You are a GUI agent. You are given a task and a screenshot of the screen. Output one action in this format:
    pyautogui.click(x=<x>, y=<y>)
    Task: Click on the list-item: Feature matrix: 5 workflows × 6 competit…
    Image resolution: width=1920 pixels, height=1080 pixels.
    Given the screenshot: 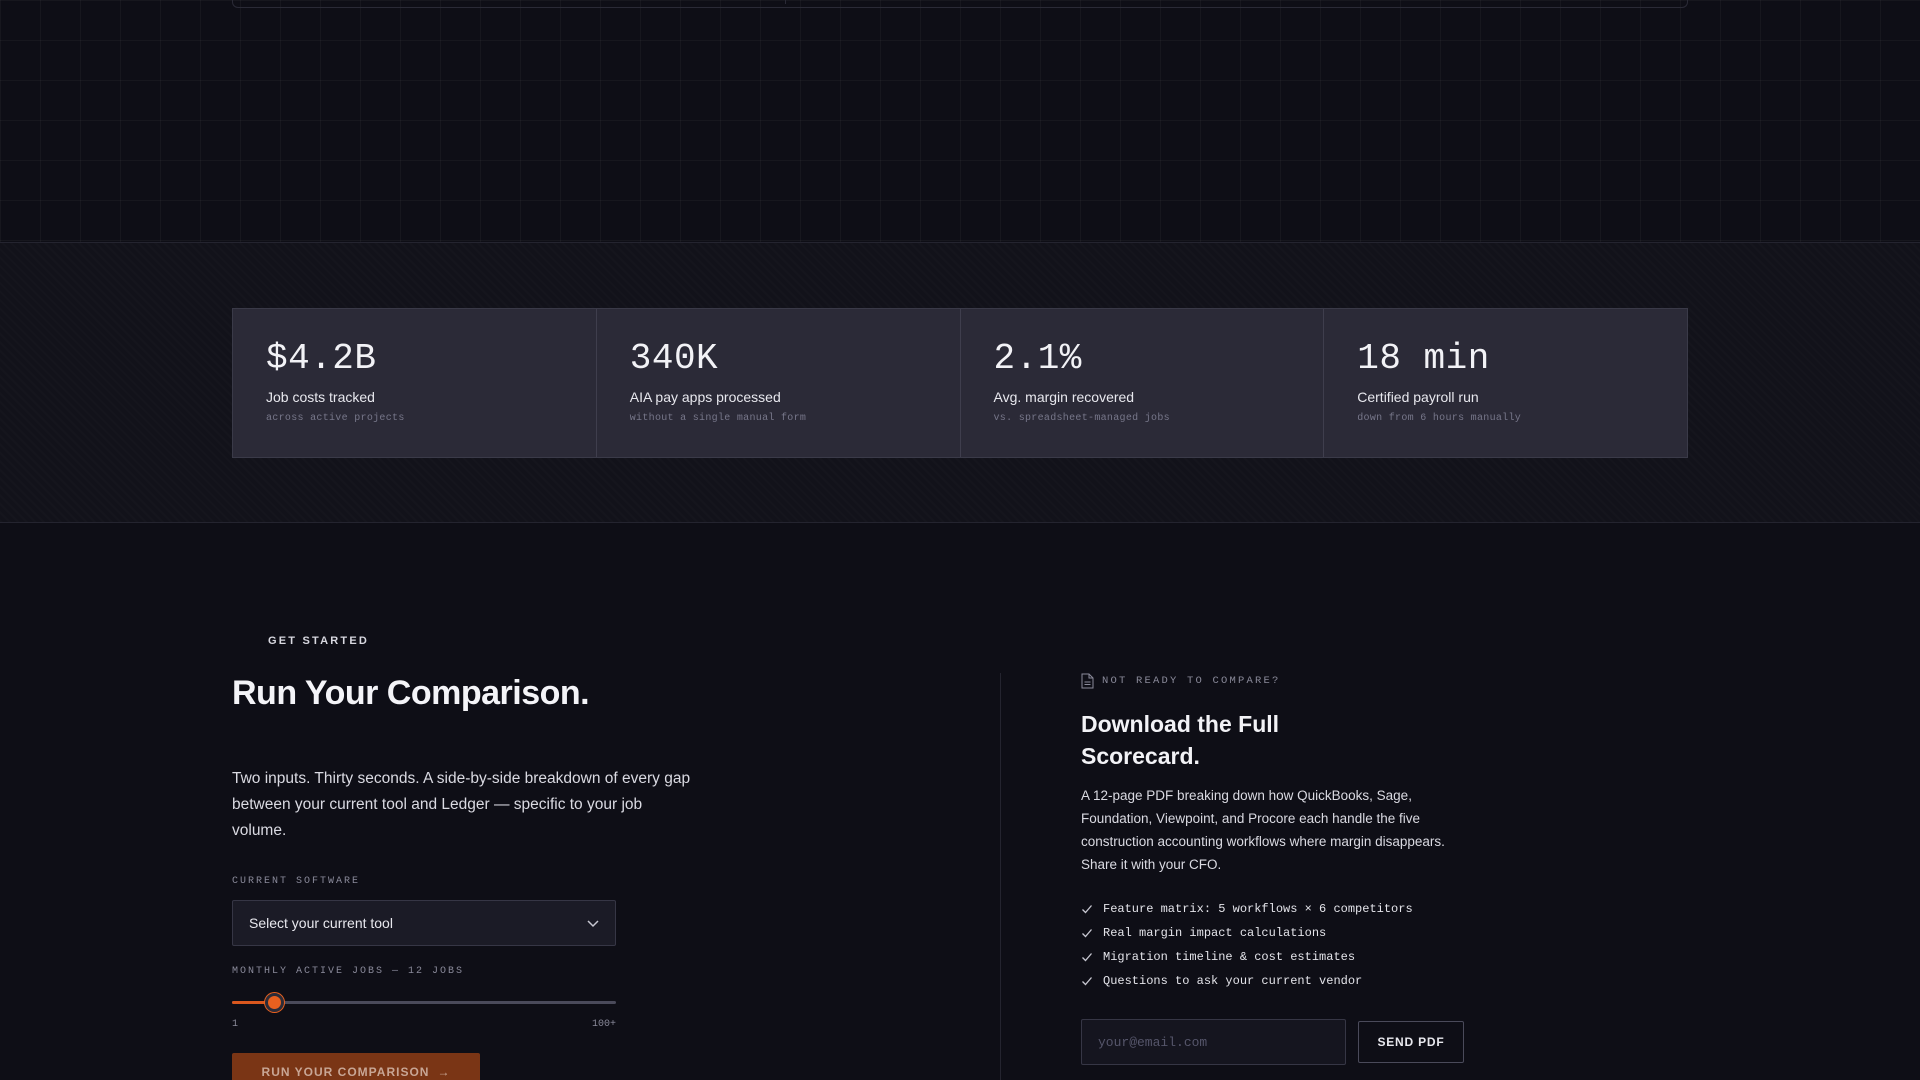 What is the action you would take?
    pyautogui.click(x=1247, y=909)
    